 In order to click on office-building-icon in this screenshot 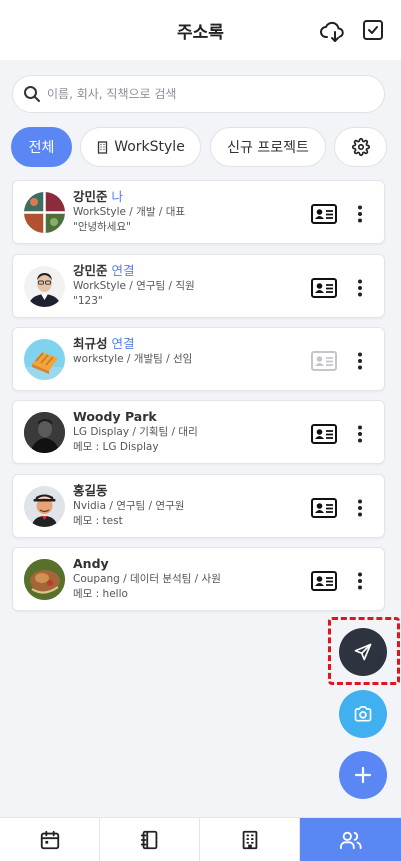, I will do `click(249, 840)`.